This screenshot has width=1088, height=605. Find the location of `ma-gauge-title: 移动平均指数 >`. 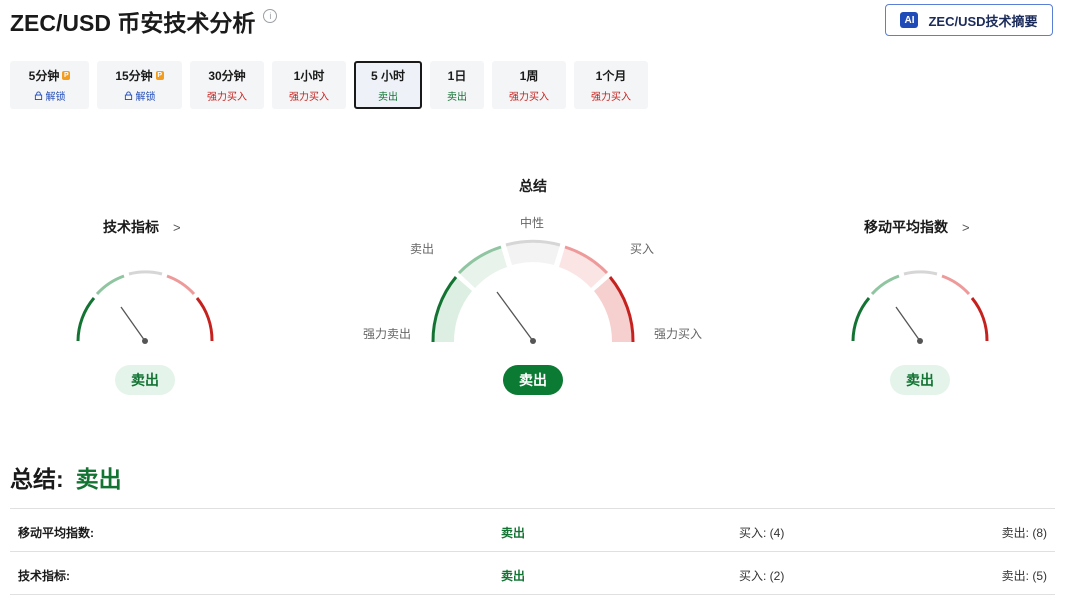

ma-gauge-title: 移动平均指数 > is located at coordinates (917, 227).